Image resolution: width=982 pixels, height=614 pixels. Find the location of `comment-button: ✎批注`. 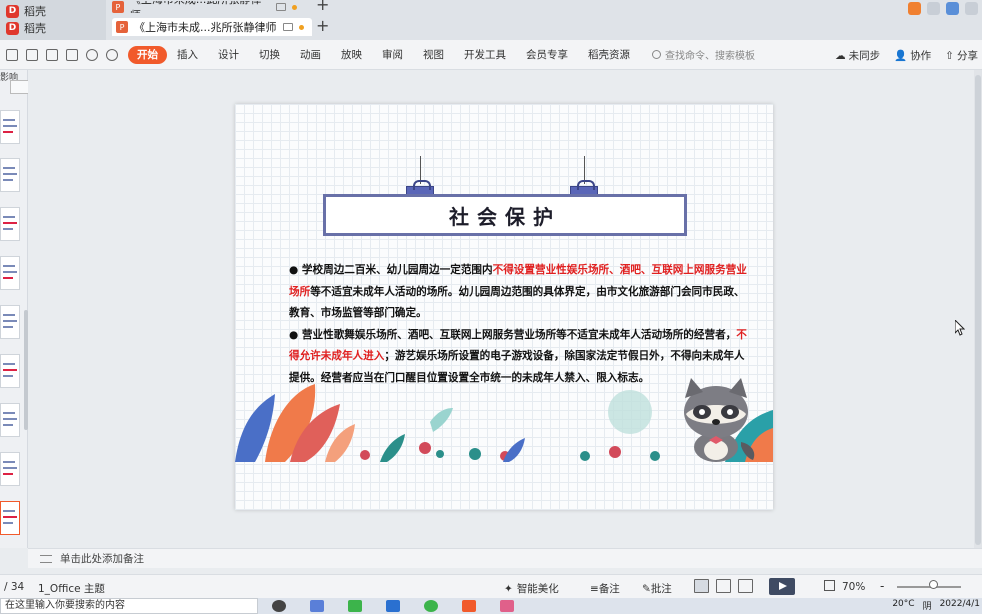

comment-button: ✎批注 is located at coordinates (657, 588).